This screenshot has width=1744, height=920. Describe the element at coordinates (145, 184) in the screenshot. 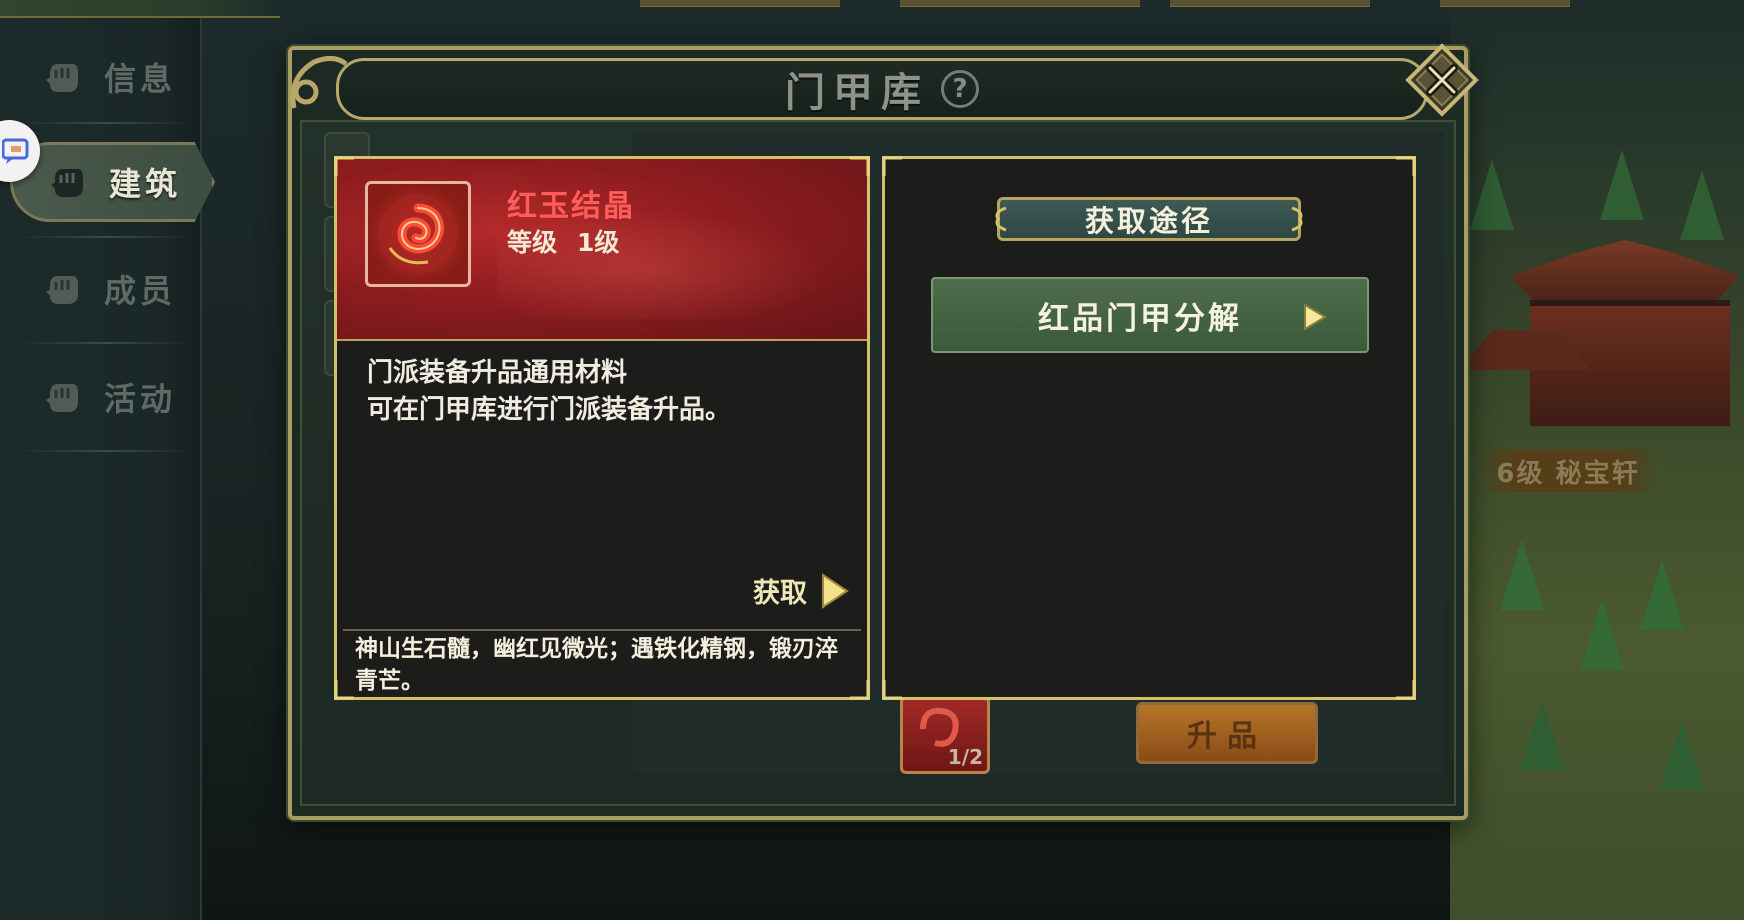

I see `sidebar-item-label: 建筑` at that location.